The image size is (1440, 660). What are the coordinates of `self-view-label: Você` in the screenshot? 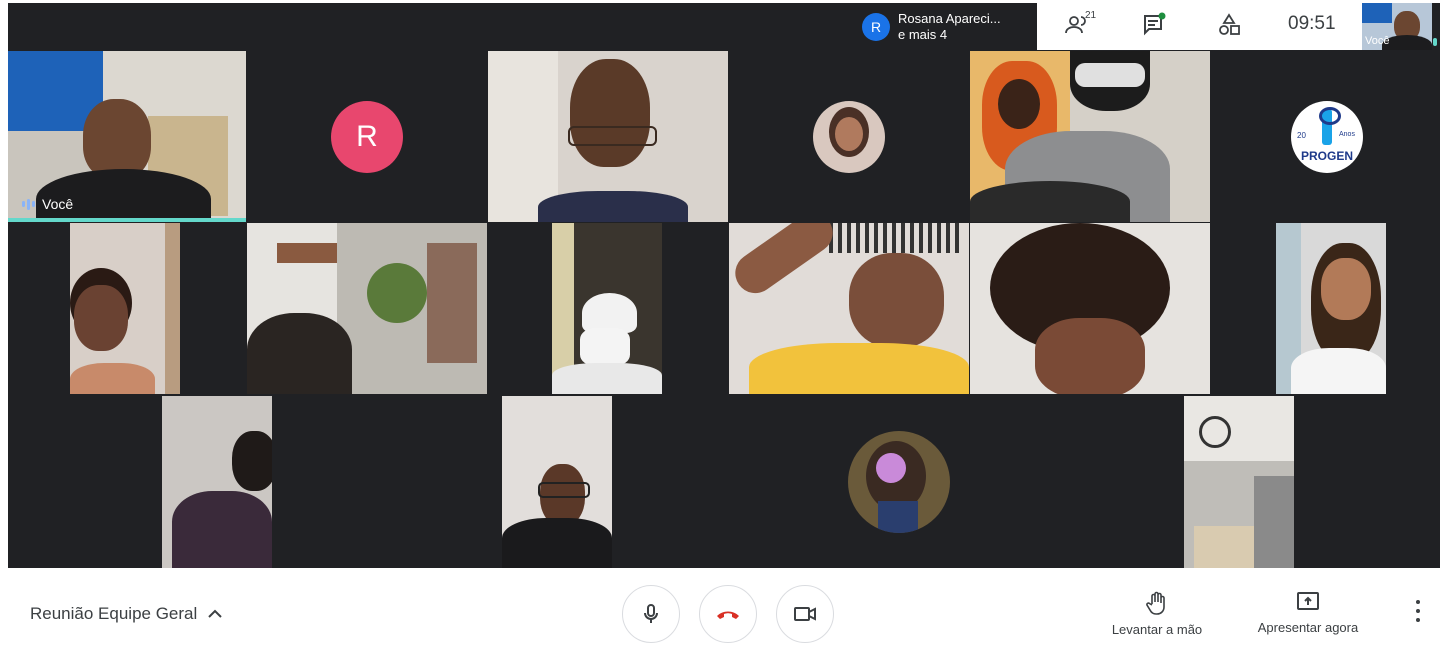 It's located at (1377, 41).